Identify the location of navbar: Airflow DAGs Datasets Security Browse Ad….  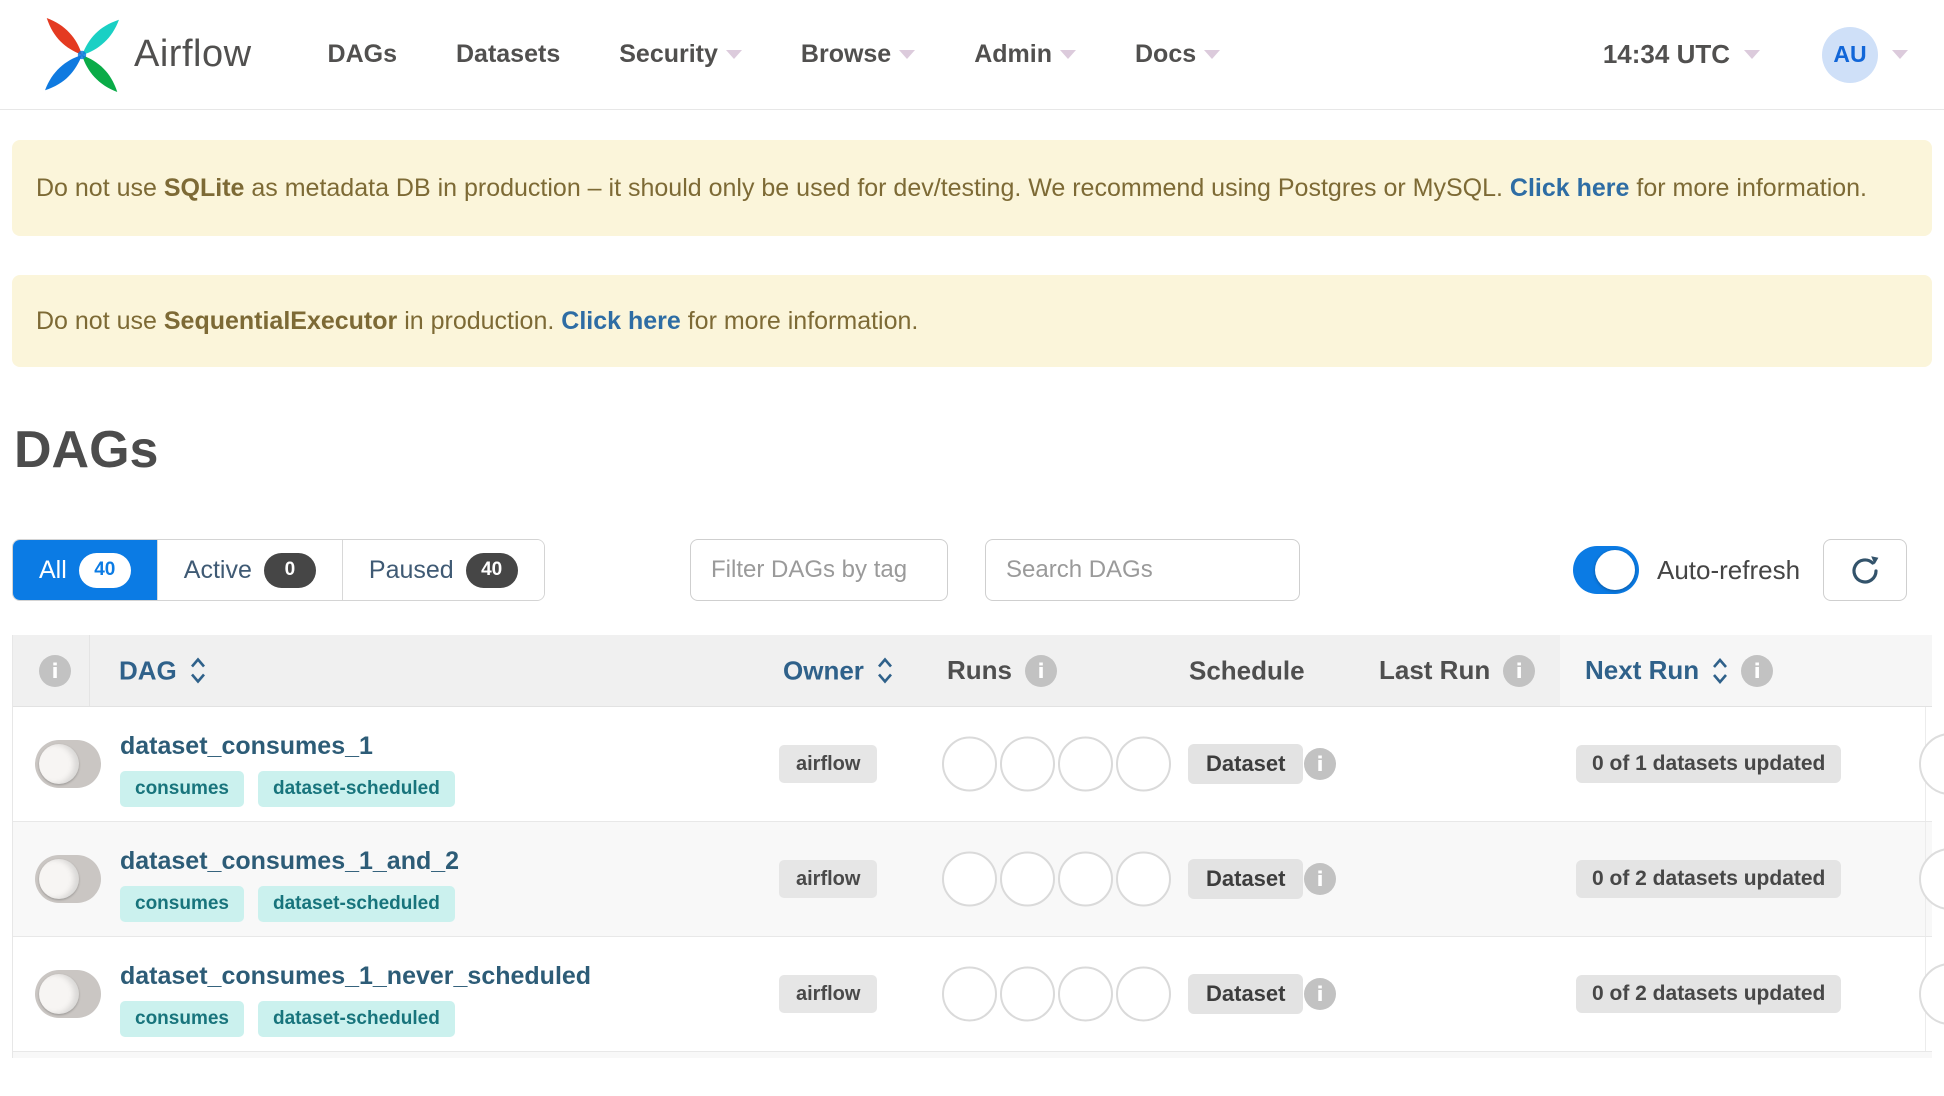
(972, 55).